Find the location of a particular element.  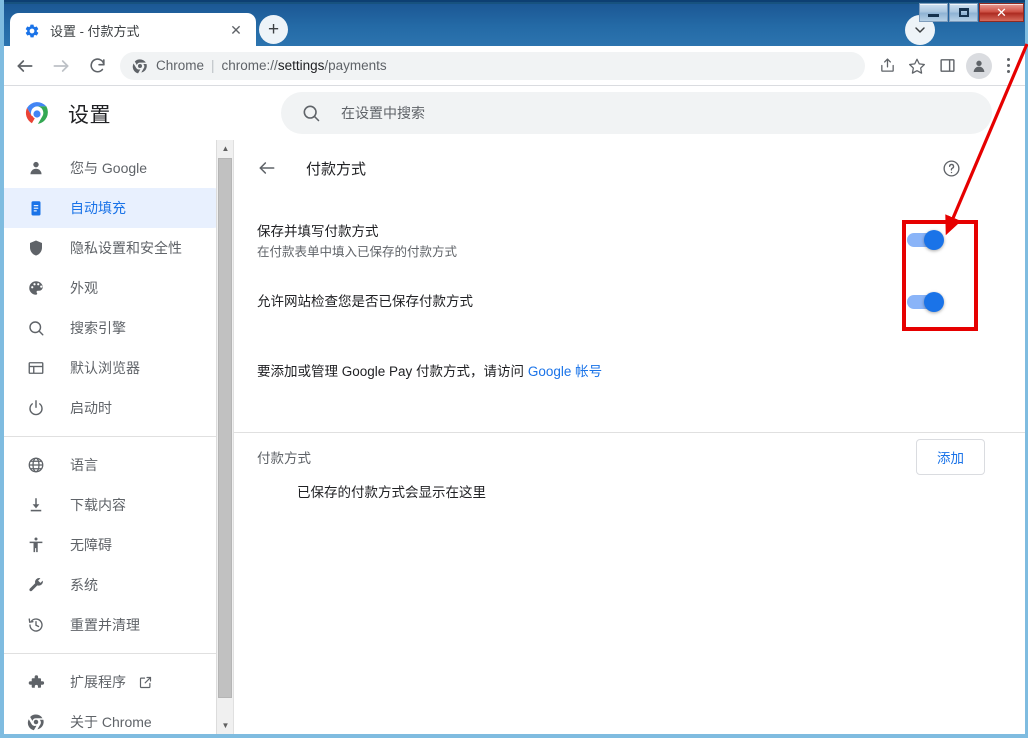

maximize-button is located at coordinates (963, 12).